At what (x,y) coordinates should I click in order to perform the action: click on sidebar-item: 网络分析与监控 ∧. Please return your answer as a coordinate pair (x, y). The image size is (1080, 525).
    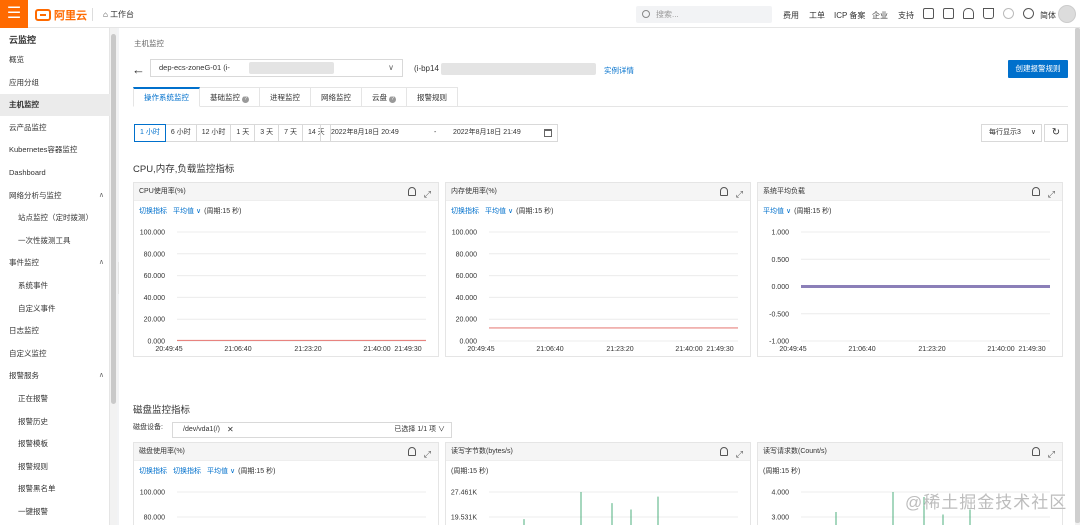
    Looking at the image, I should click on (55, 196).